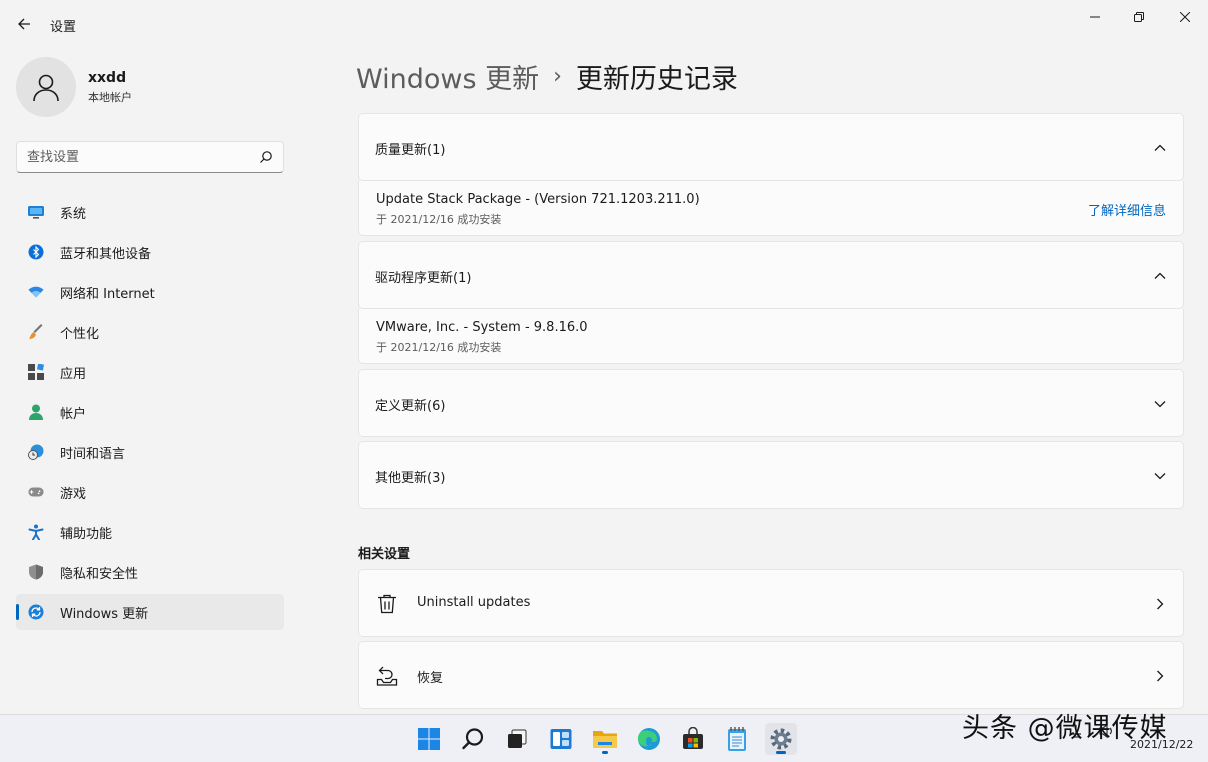 This screenshot has height=762, width=1208. I want to click on page-title: 更新历史记录, so click(656, 79).